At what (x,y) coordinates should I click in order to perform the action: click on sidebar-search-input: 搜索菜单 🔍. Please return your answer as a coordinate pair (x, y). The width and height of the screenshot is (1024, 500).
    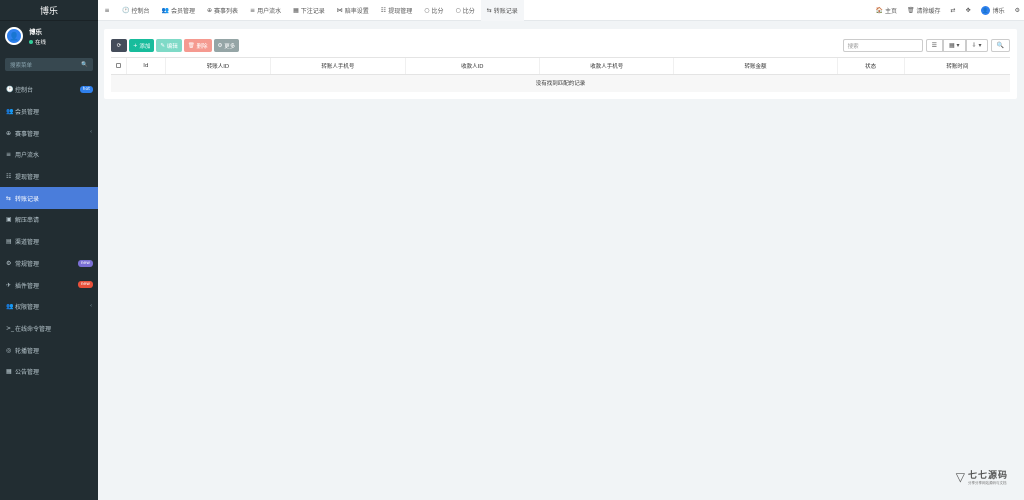
    Looking at the image, I should click on (49, 64).